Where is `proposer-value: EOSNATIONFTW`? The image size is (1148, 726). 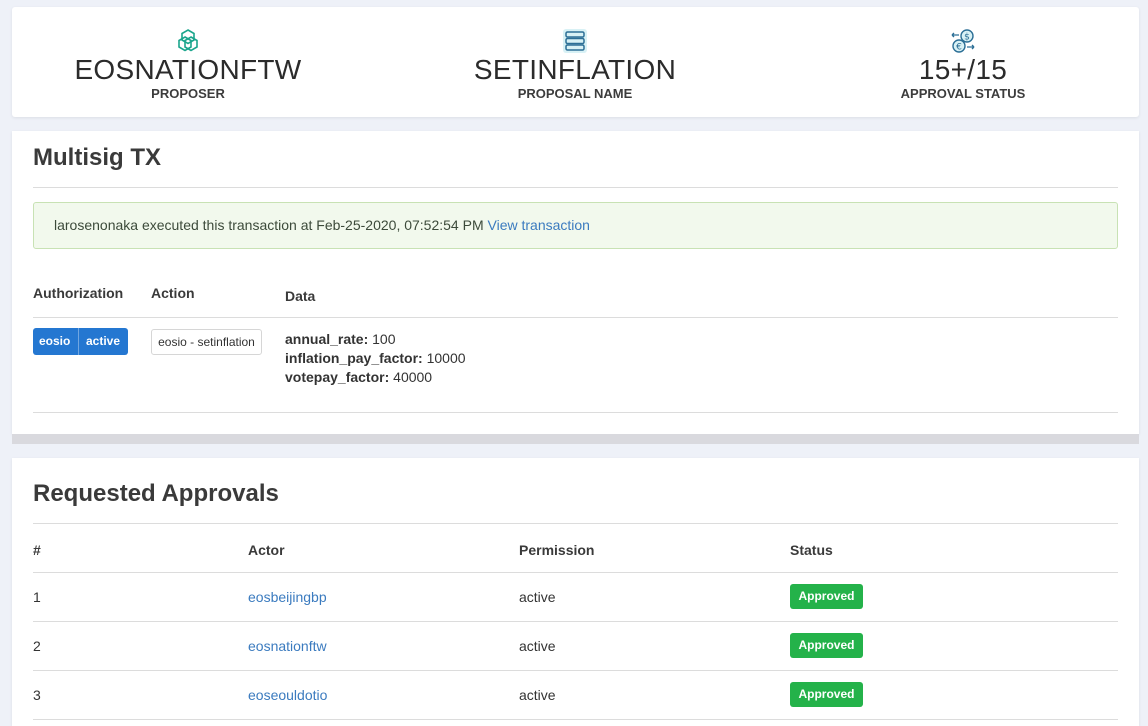
proposer-value: EOSNATIONFTW is located at coordinates (188, 69).